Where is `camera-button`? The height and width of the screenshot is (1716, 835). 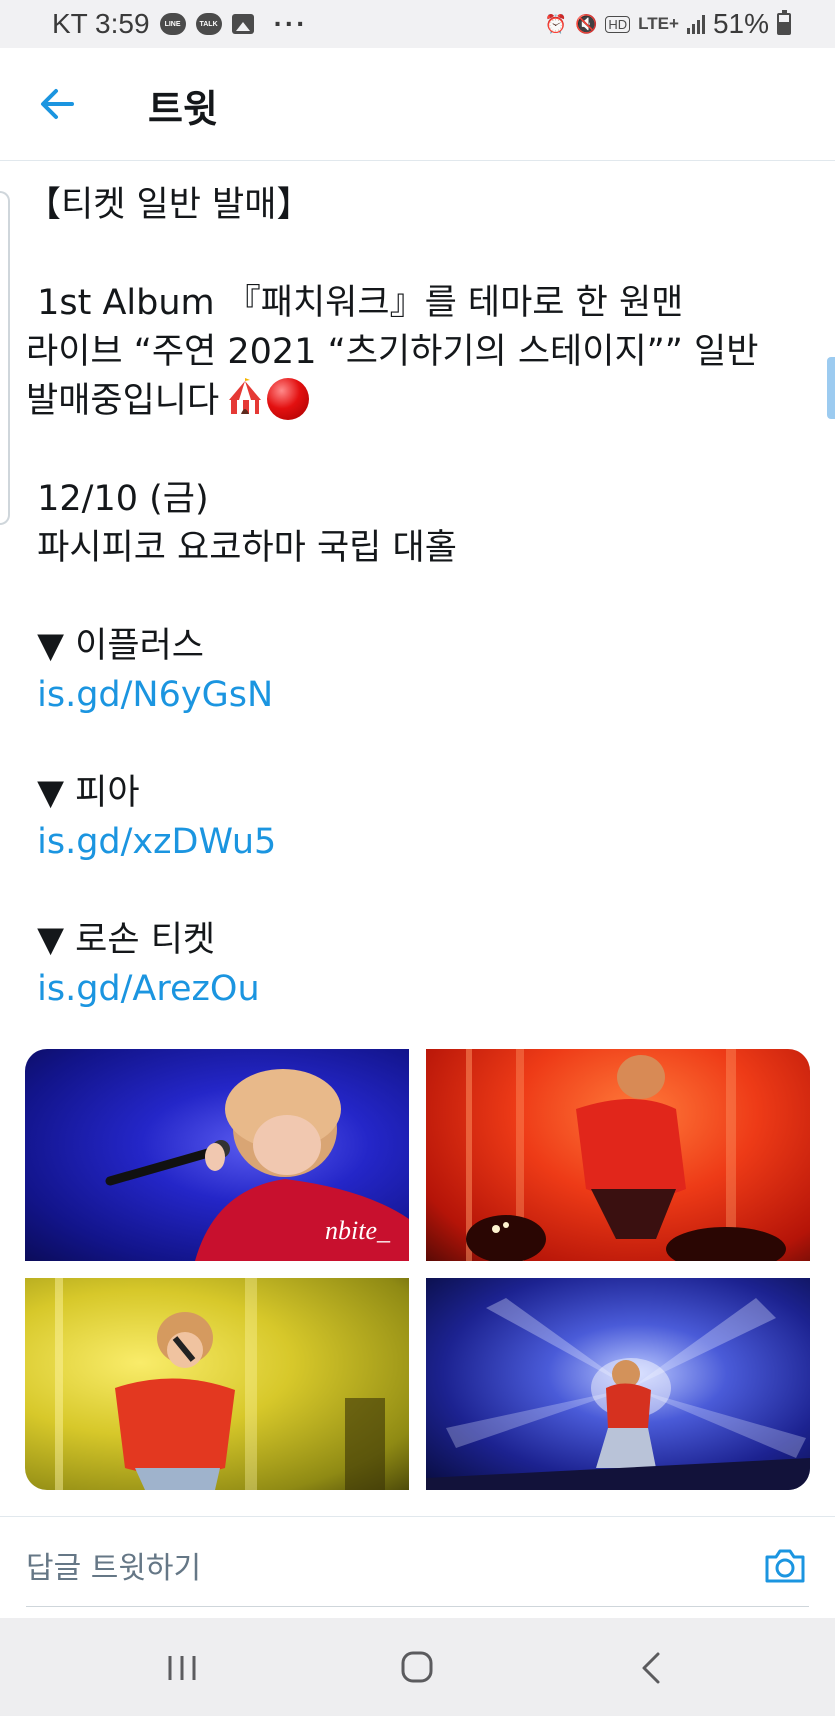
camera-button is located at coordinates (785, 1565).